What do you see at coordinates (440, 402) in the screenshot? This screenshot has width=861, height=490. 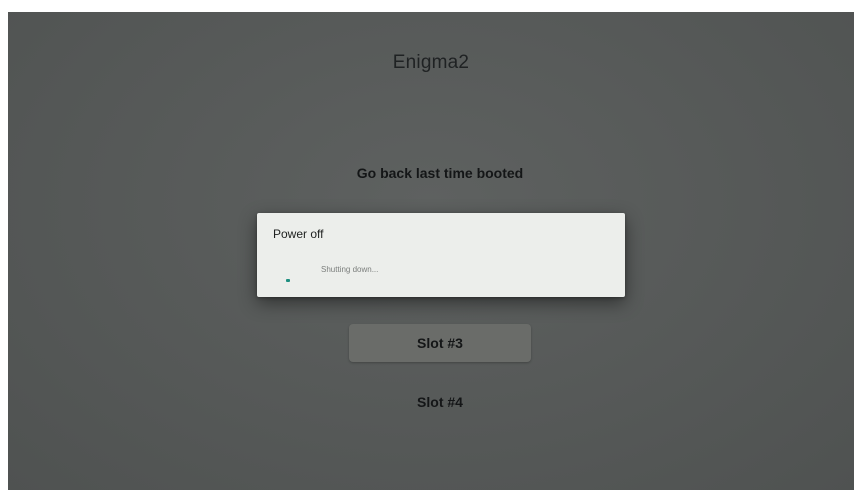 I see `menu-item-slot-4: Slot #4` at bounding box center [440, 402].